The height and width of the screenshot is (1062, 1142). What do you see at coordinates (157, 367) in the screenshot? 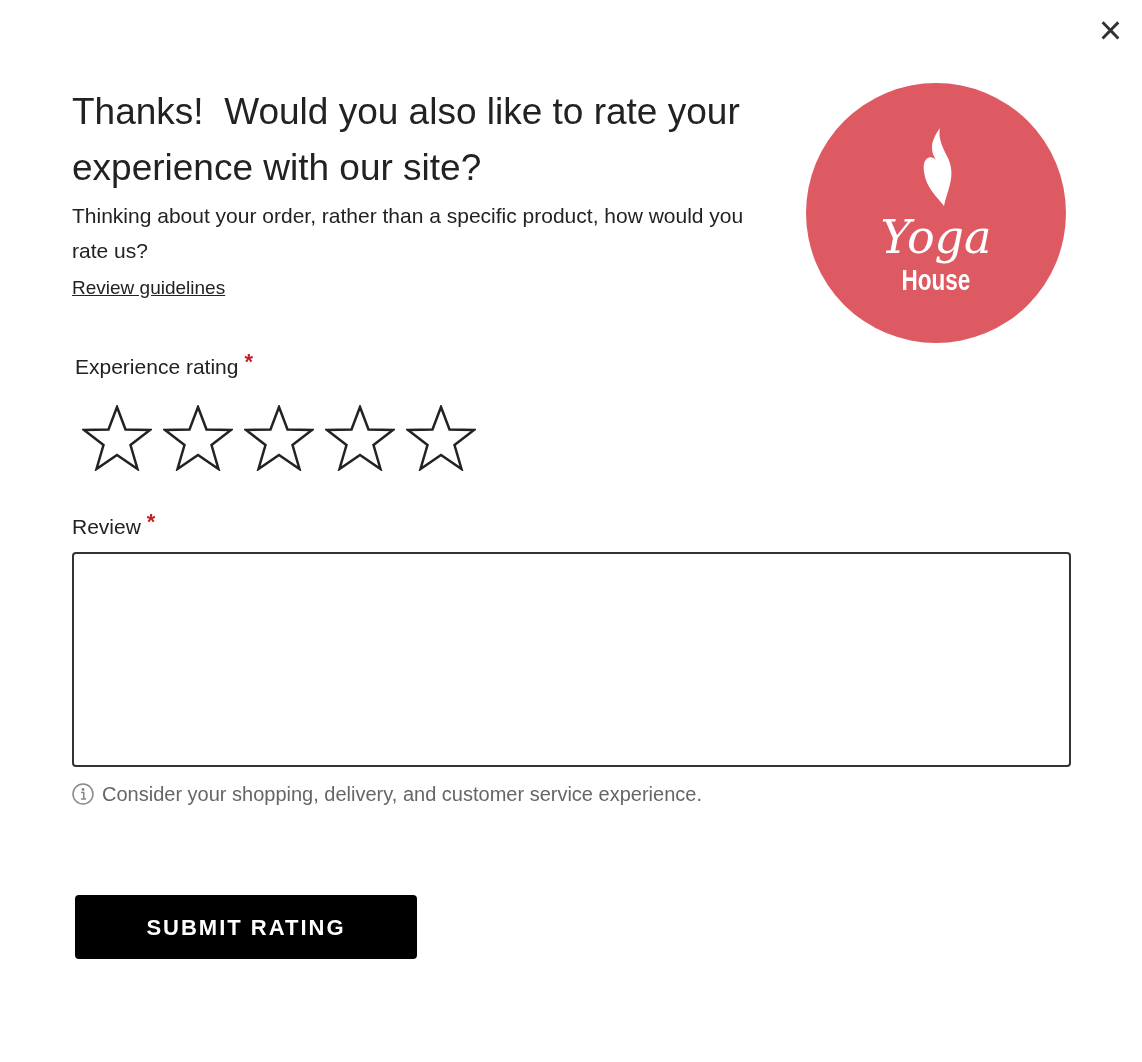
I see `rating-label: Experience rating` at bounding box center [157, 367].